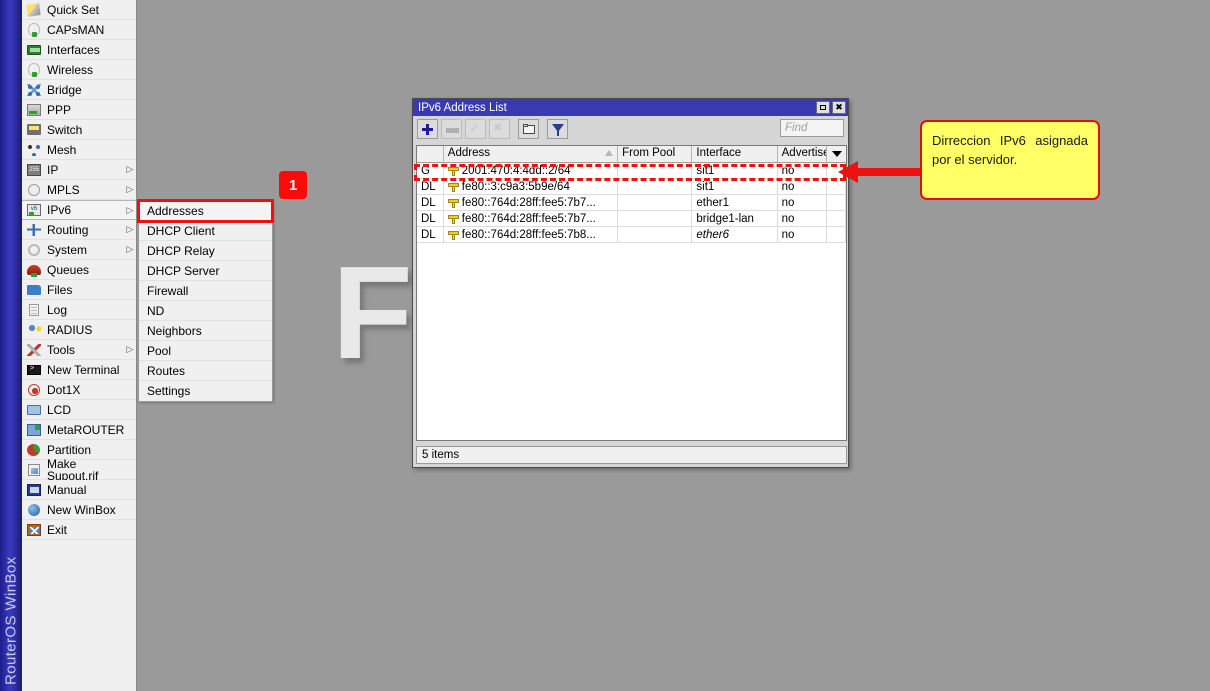 This screenshot has width=1210, height=691. Describe the element at coordinates (166, 370) in the screenshot. I see `submenu-item-label: Routes` at that location.